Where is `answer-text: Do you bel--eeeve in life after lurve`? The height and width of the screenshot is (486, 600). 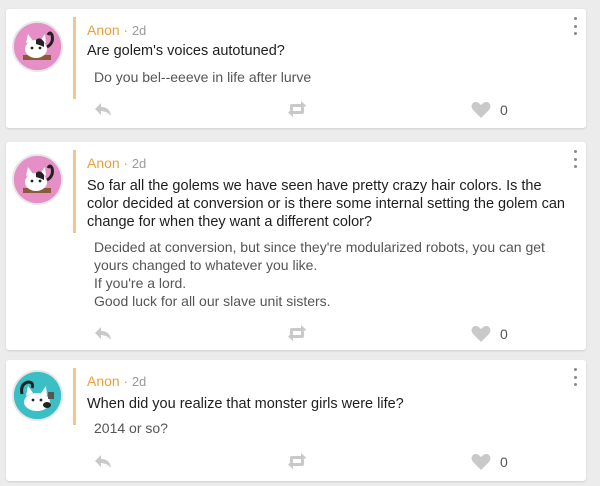
answer-text: Do you bel--eeeve in life after lurve is located at coordinates (333, 77).